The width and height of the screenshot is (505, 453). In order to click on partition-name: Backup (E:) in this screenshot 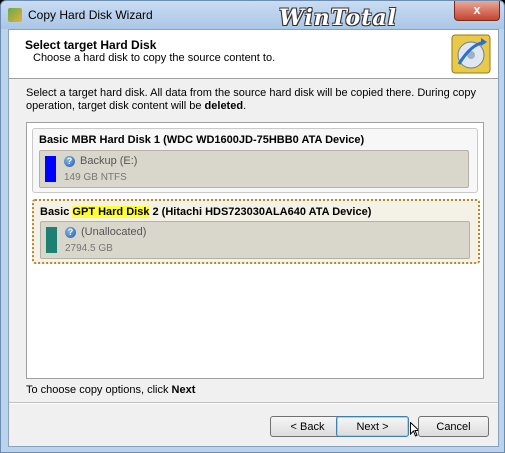, I will do `click(109, 161)`.